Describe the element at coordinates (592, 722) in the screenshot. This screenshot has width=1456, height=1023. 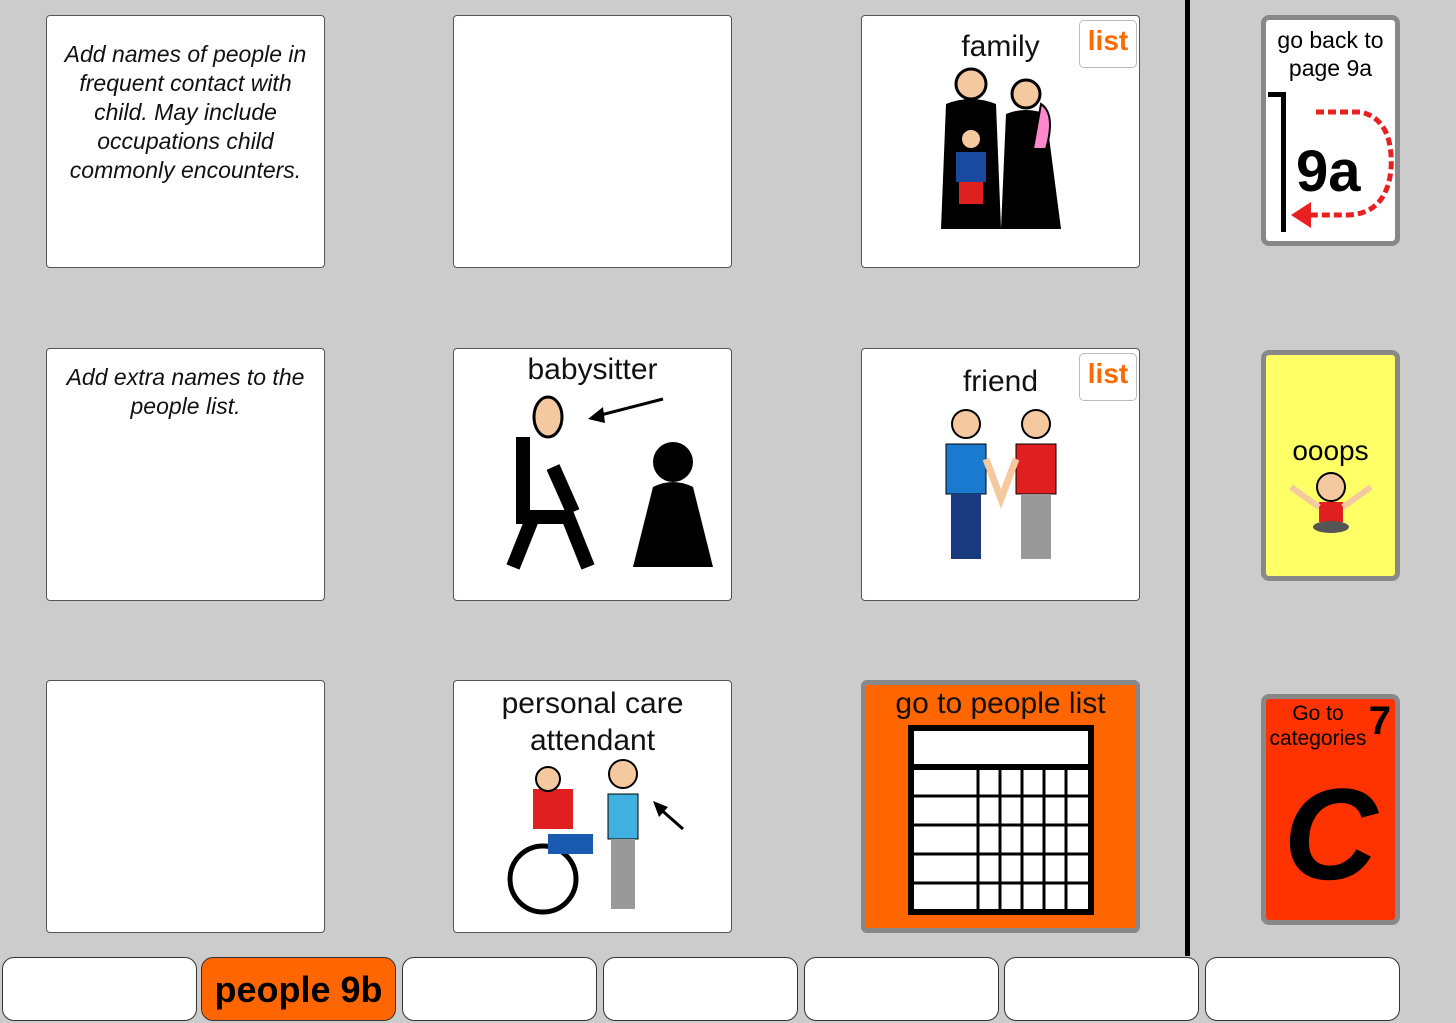
I see `attendant-label: personal care attendant` at that location.